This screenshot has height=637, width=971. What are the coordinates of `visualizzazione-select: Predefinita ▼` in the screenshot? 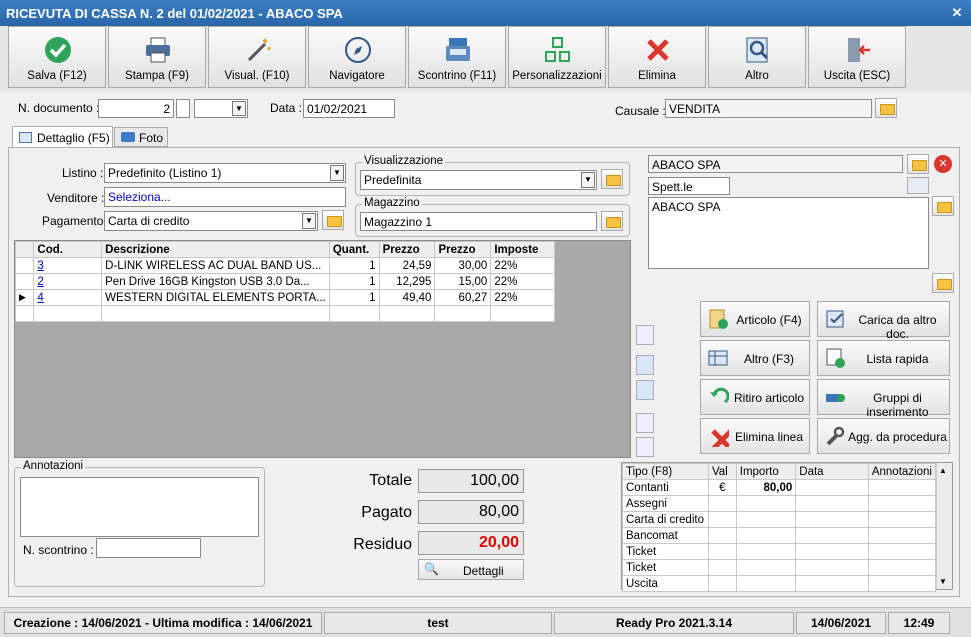 It's located at (478, 180).